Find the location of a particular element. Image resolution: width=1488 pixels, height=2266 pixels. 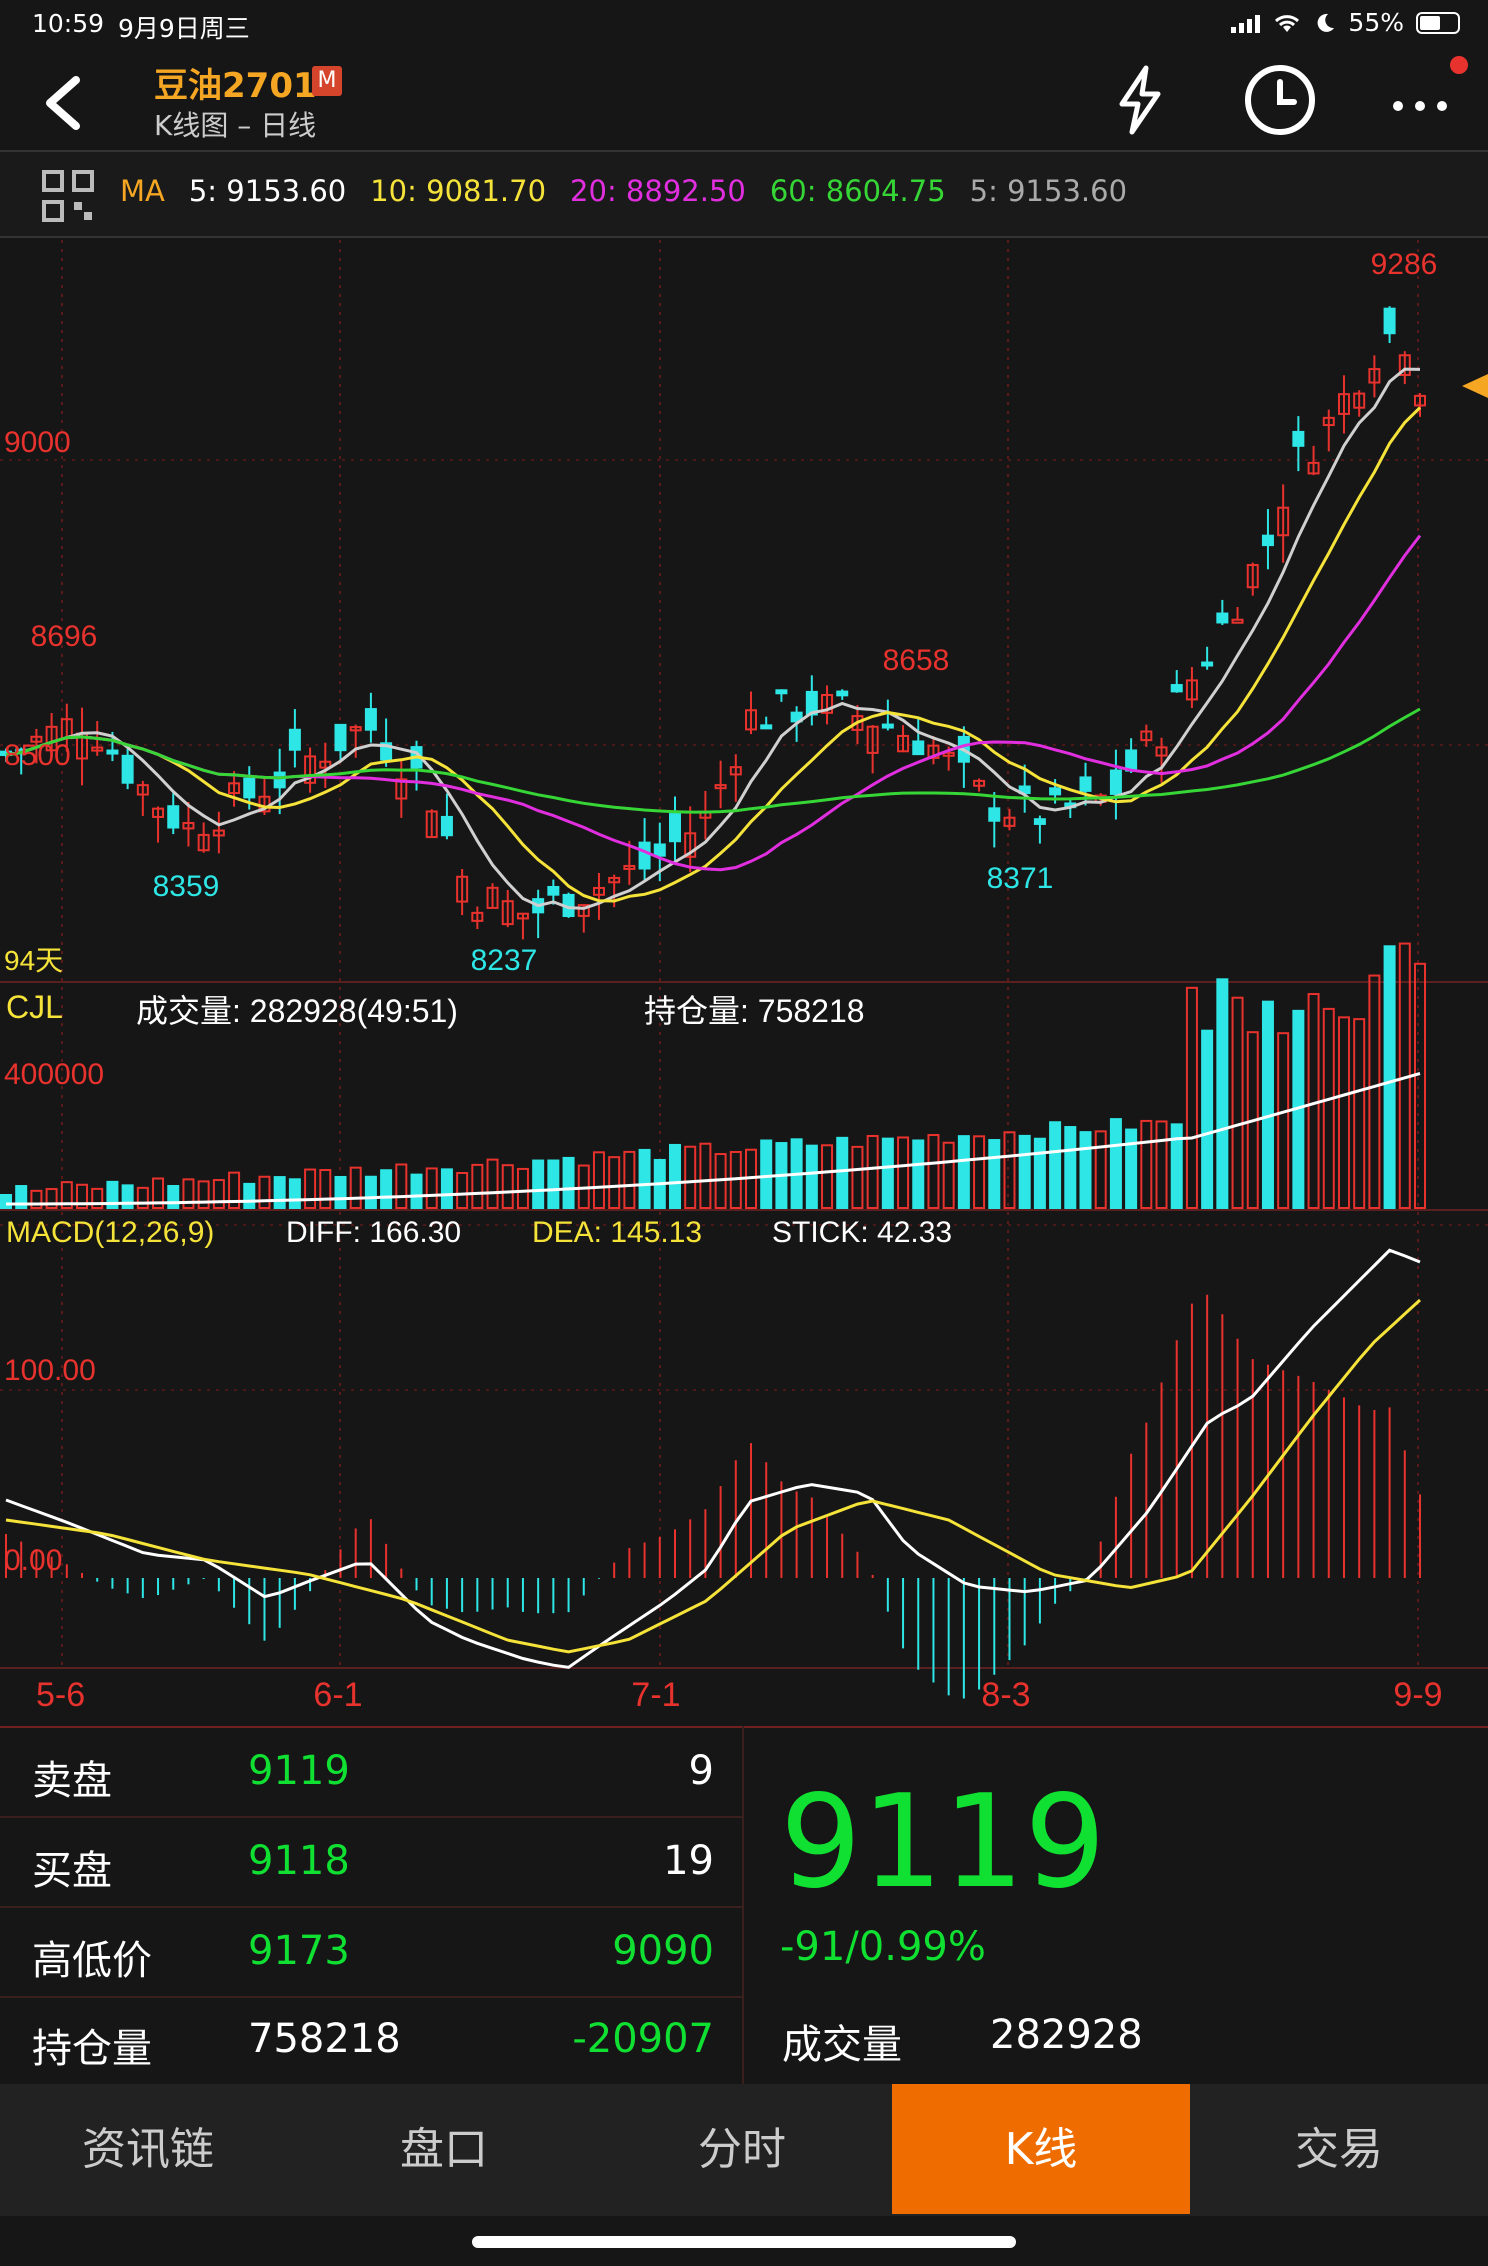

quote-row-ask: 卖盘 9119 9 is located at coordinates (371, 1773).